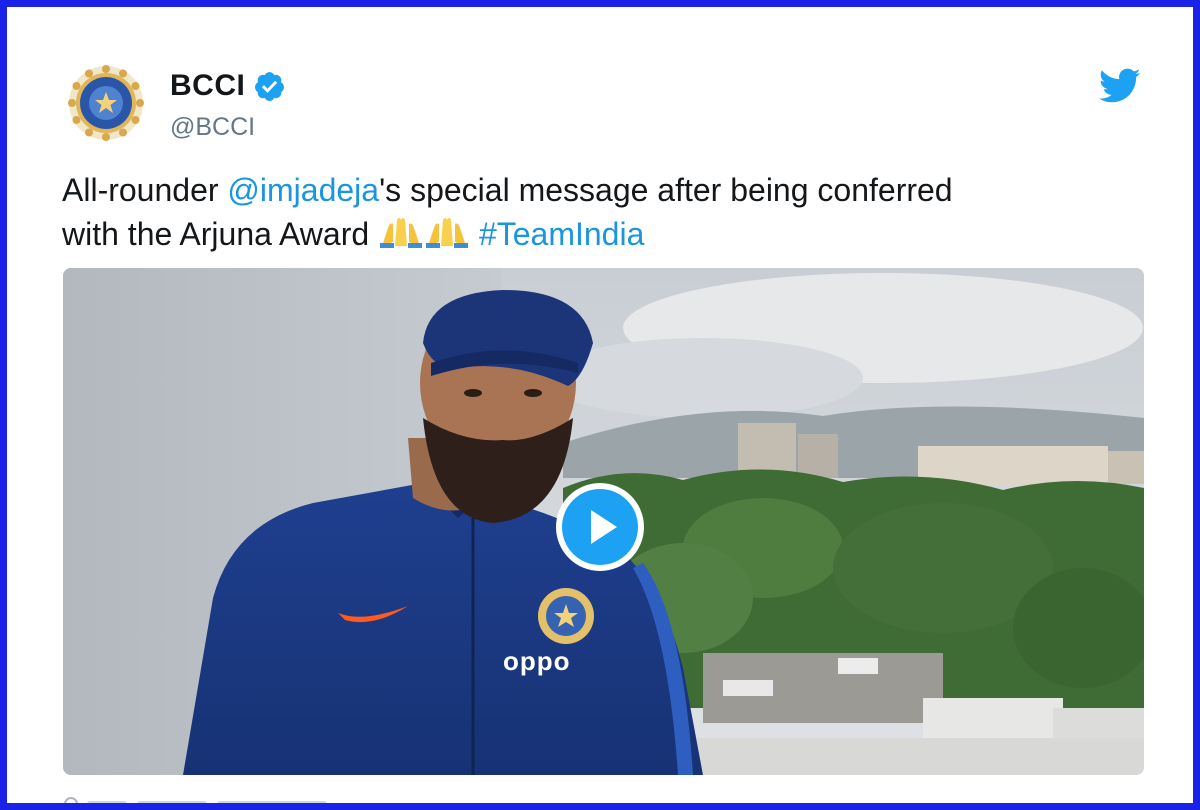 The image size is (1200, 810). I want to click on jersey-sponsor-text: oppo, so click(537, 661).